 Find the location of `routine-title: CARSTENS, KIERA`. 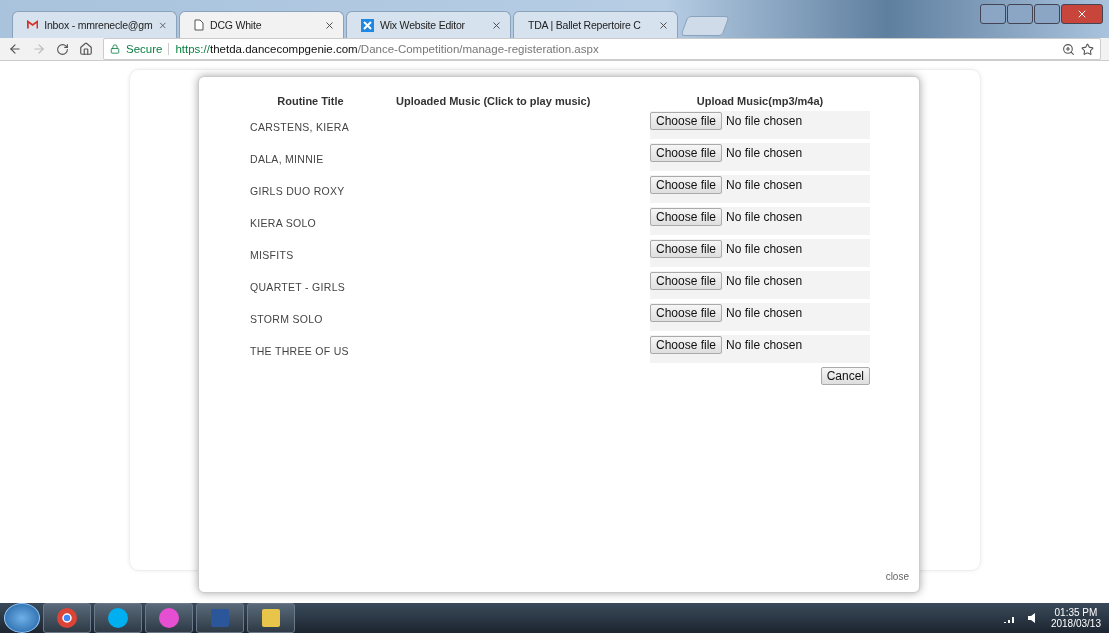

routine-title: CARSTENS, KIERA is located at coordinates (300, 126).